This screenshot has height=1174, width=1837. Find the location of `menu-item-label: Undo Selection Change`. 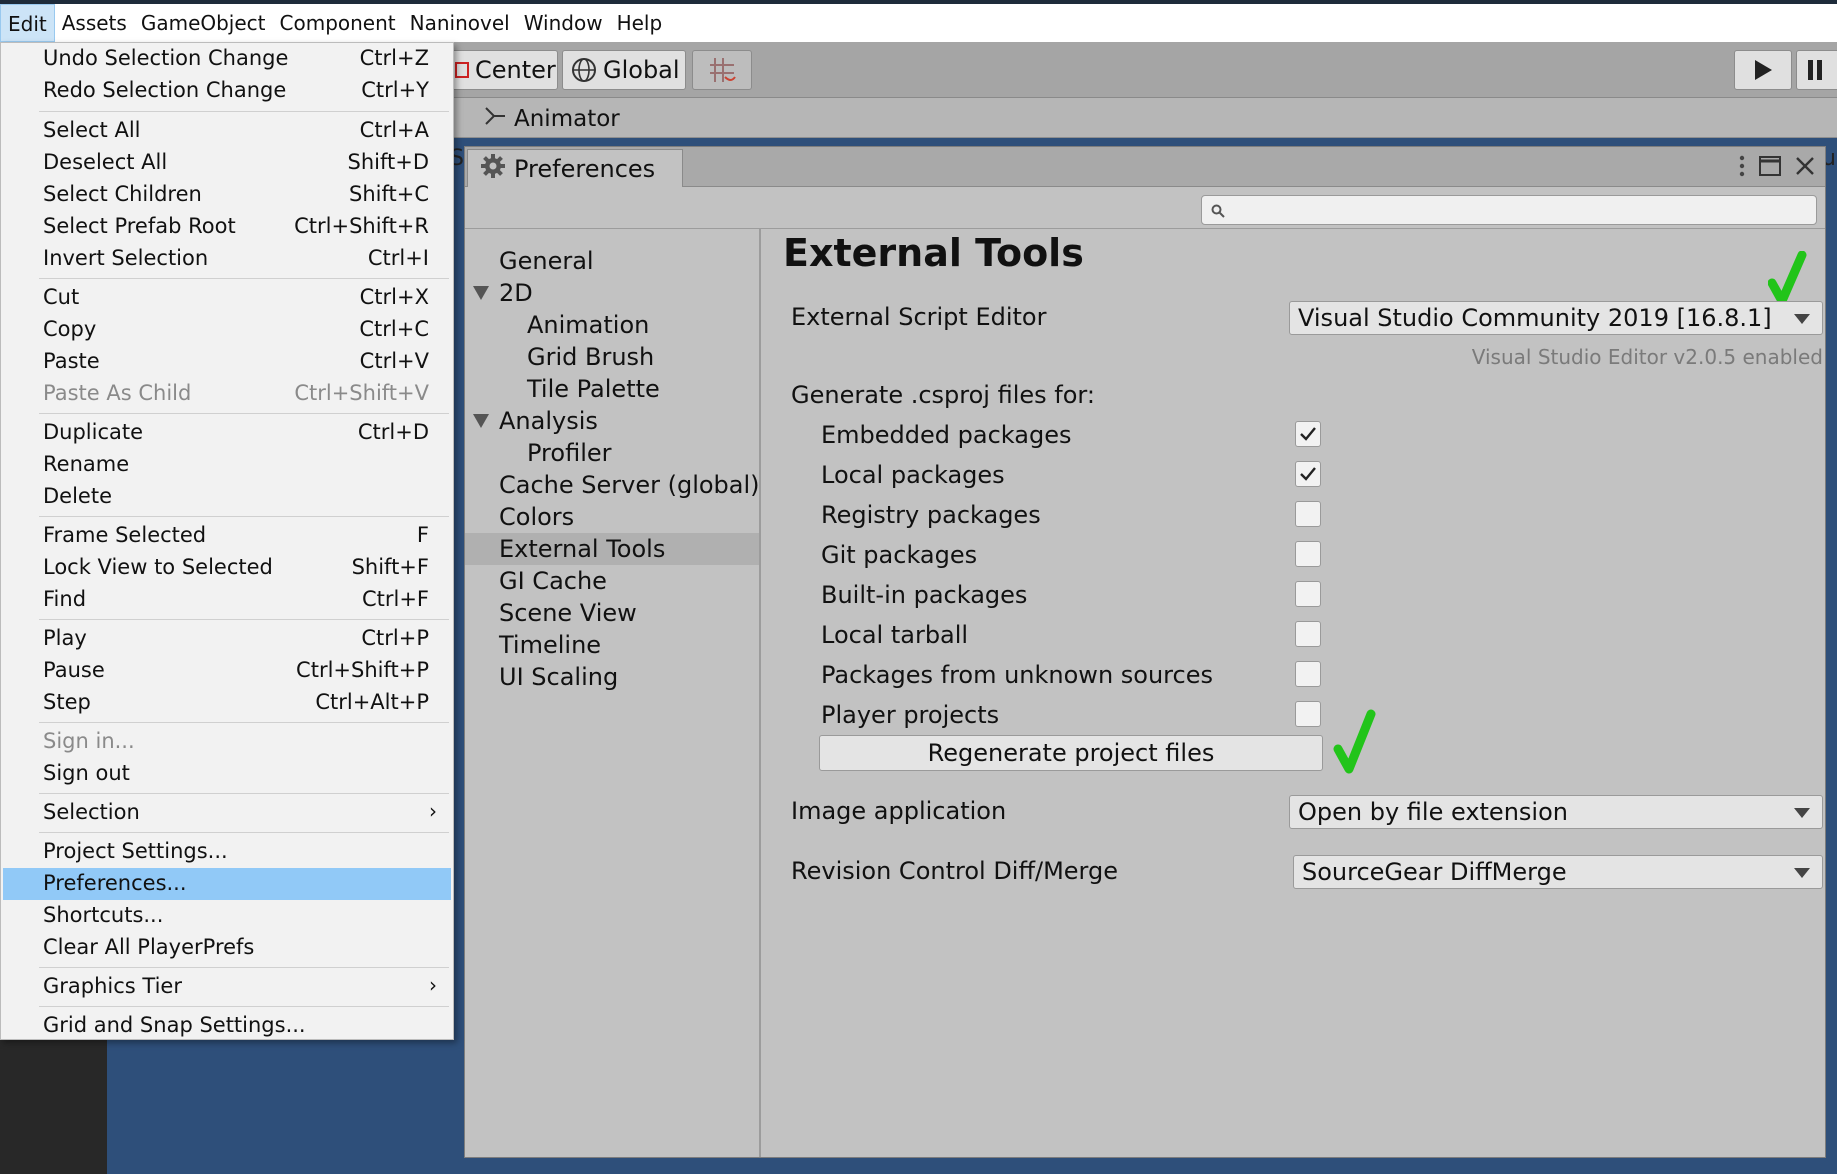

menu-item-label: Undo Selection Change is located at coordinates (166, 58).